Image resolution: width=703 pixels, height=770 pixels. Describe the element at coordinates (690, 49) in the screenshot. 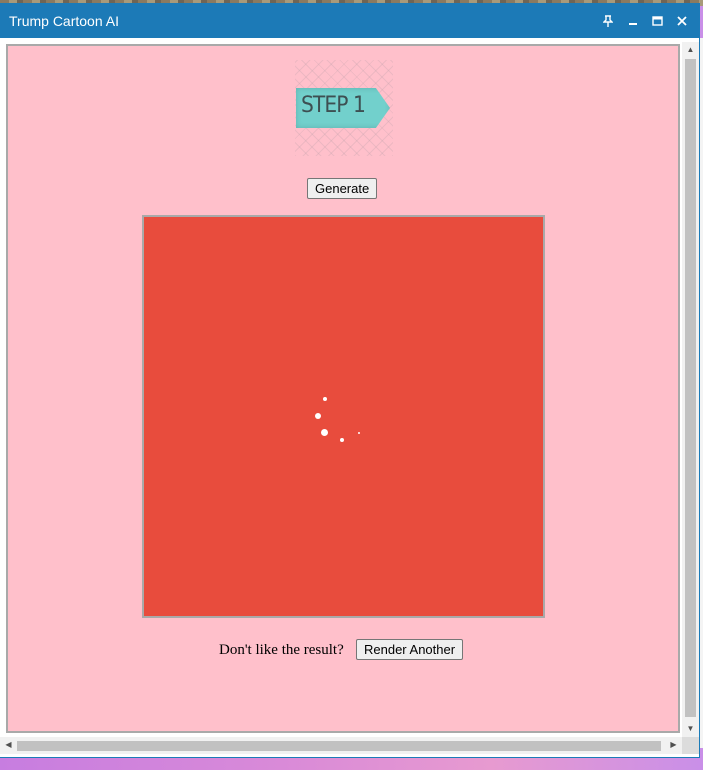

I see `scroll-up-icon: ▲` at that location.